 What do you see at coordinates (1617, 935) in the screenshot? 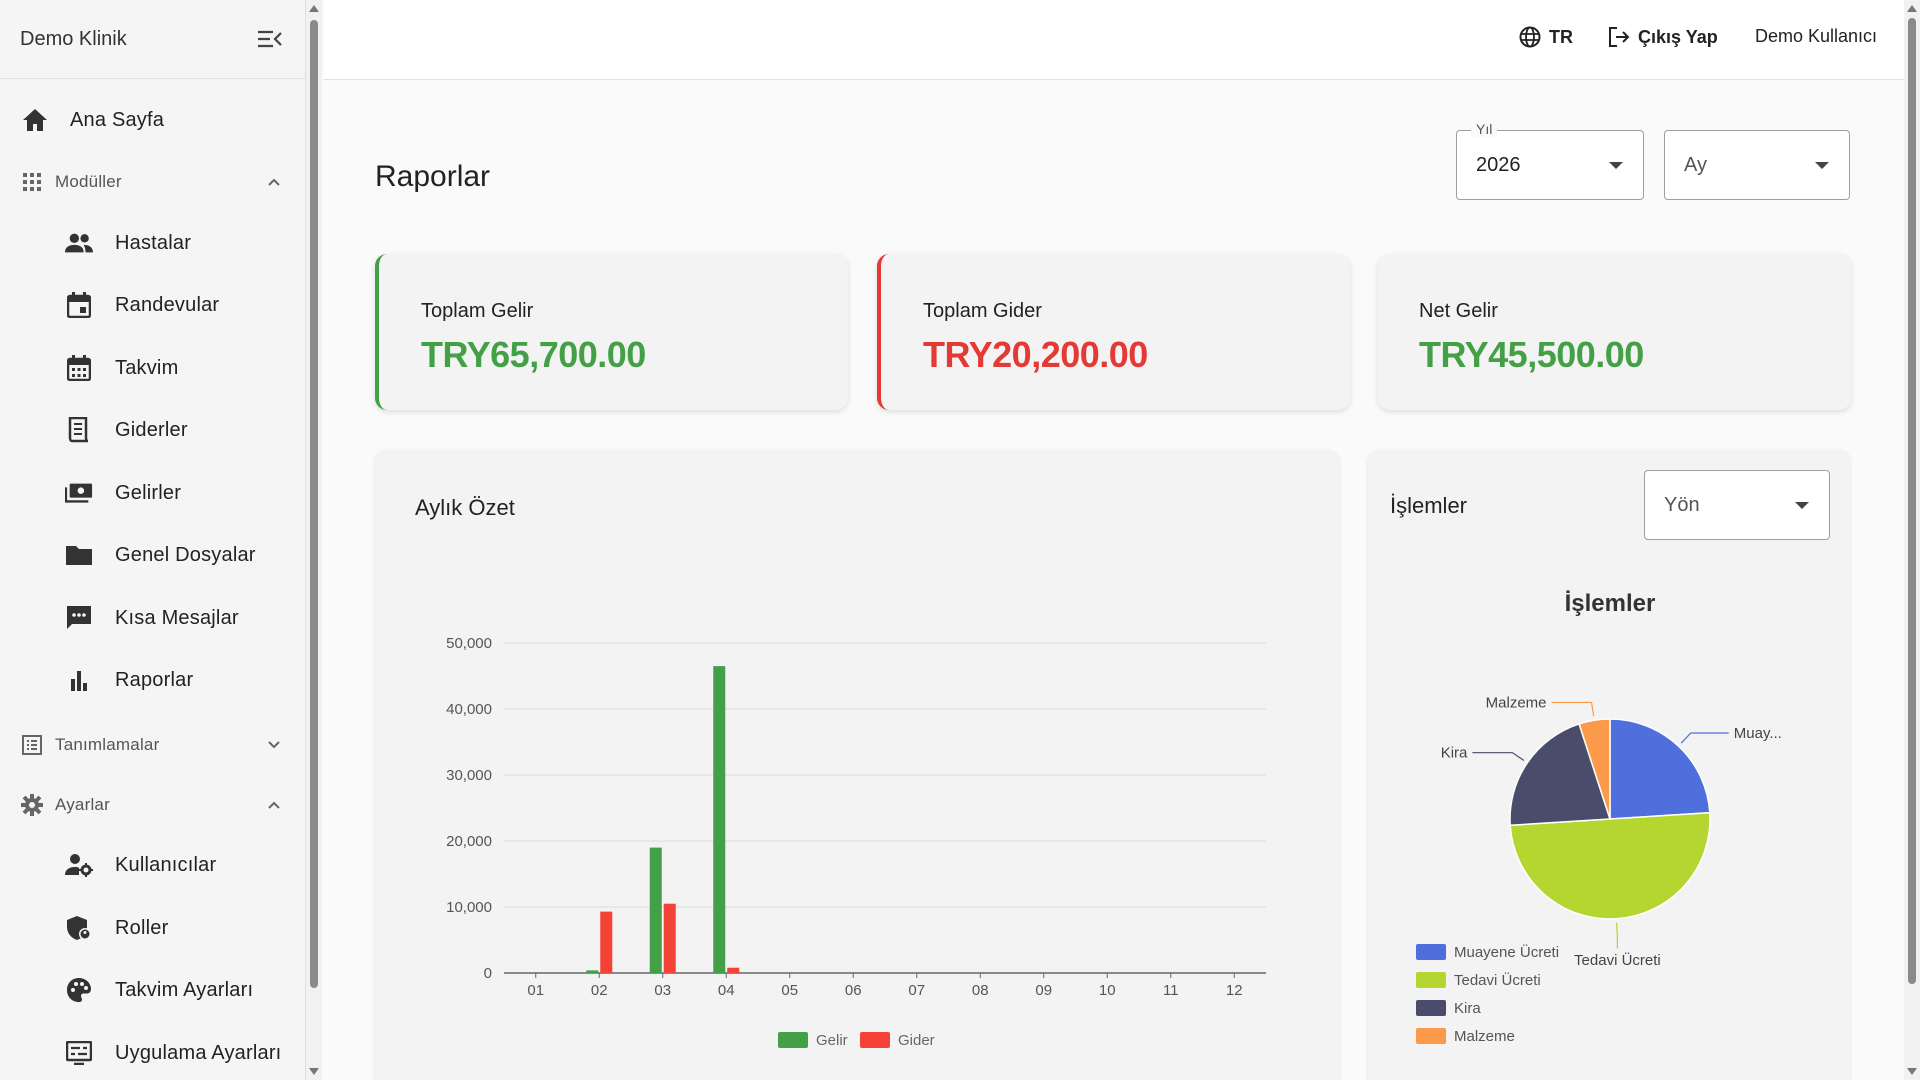
I see `pie-leader-line` at bounding box center [1617, 935].